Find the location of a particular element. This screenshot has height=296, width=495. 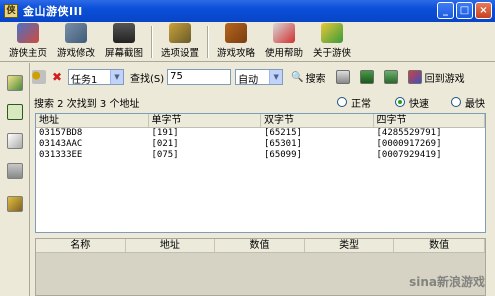

main-toolbar: 游侠主页 游戏修改 屏幕截图 选项设置 游戏攻略 使用帮助 关于游侠 is located at coordinates (247, 42).